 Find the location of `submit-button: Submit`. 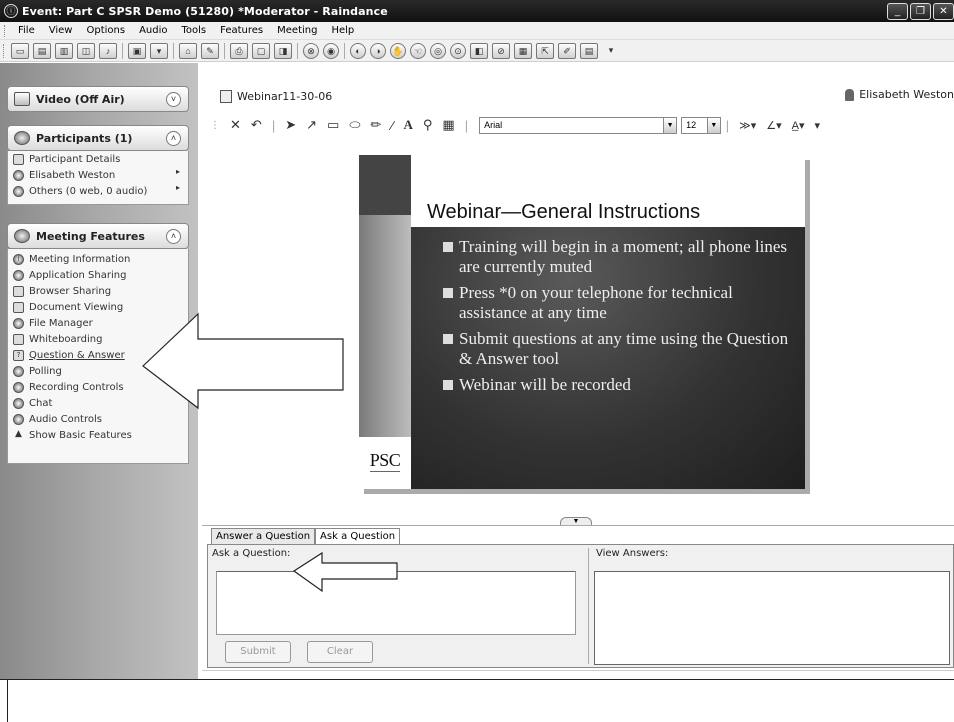

submit-button: Submit is located at coordinates (258, 652).